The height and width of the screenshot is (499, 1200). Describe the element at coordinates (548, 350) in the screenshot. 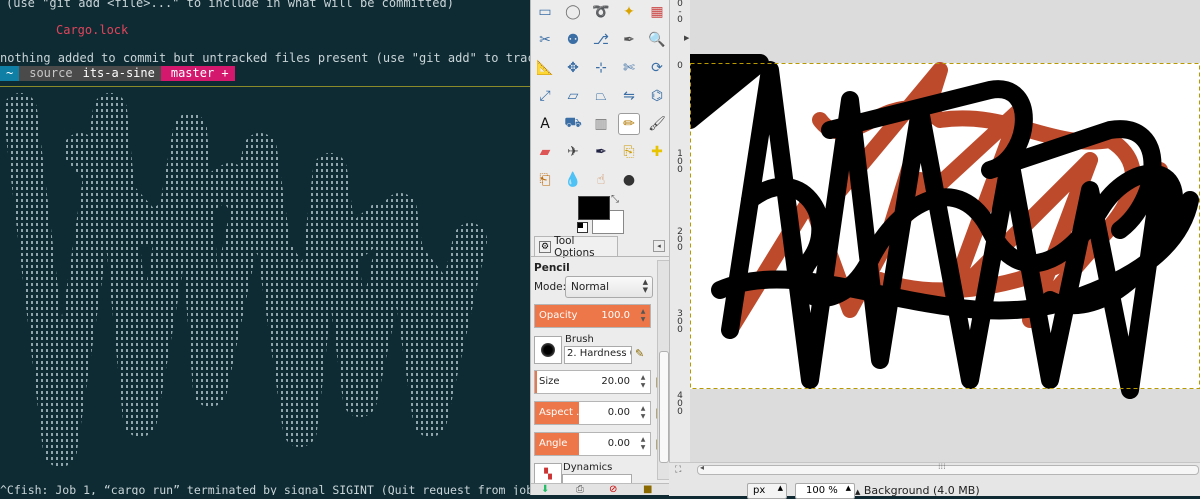

I see `brush-preview` at that location.